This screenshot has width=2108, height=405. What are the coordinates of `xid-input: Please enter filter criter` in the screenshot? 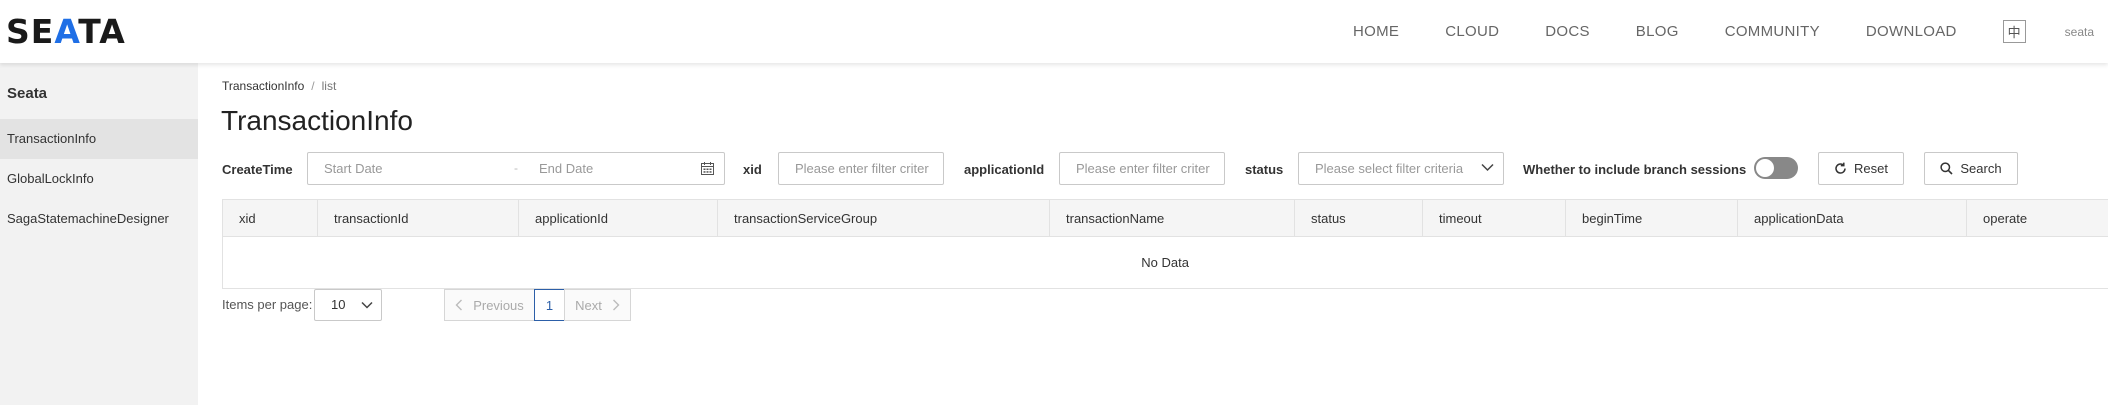 It's located at (861, 168).